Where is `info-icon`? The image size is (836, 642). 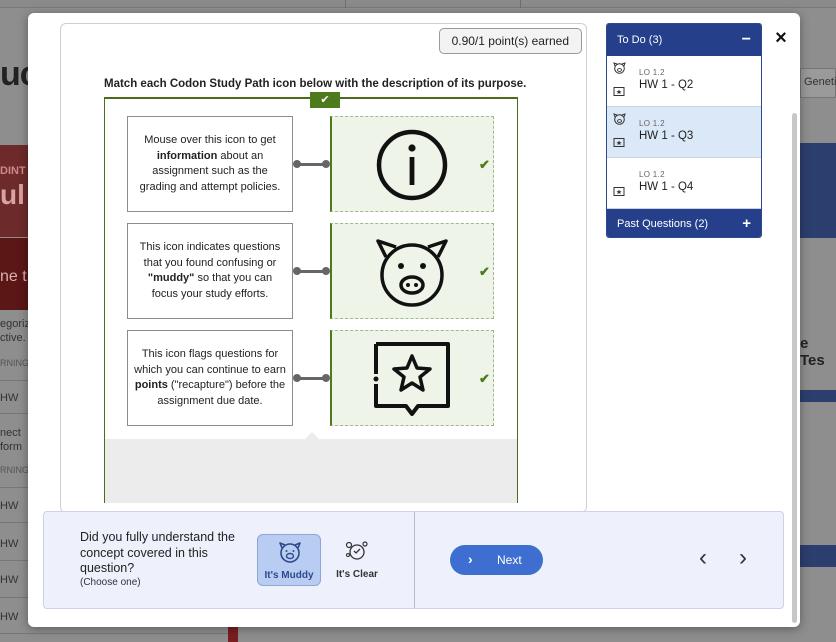 info-icon is located at coordinates (412, 165).